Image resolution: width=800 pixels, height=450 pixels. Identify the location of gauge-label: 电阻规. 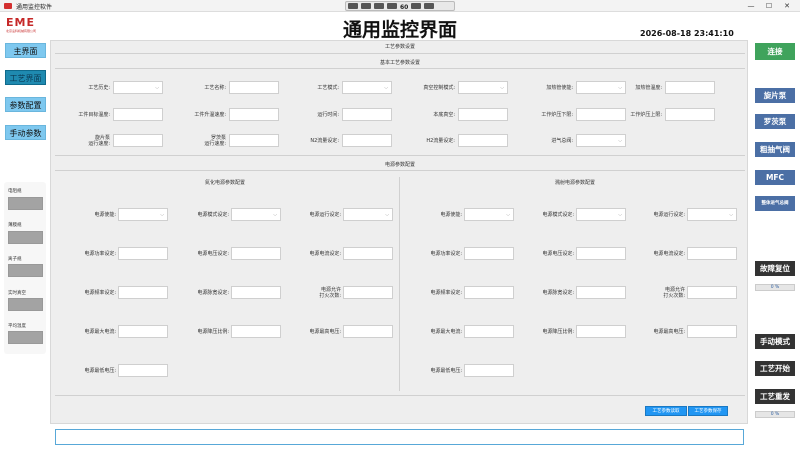
(15, 191).